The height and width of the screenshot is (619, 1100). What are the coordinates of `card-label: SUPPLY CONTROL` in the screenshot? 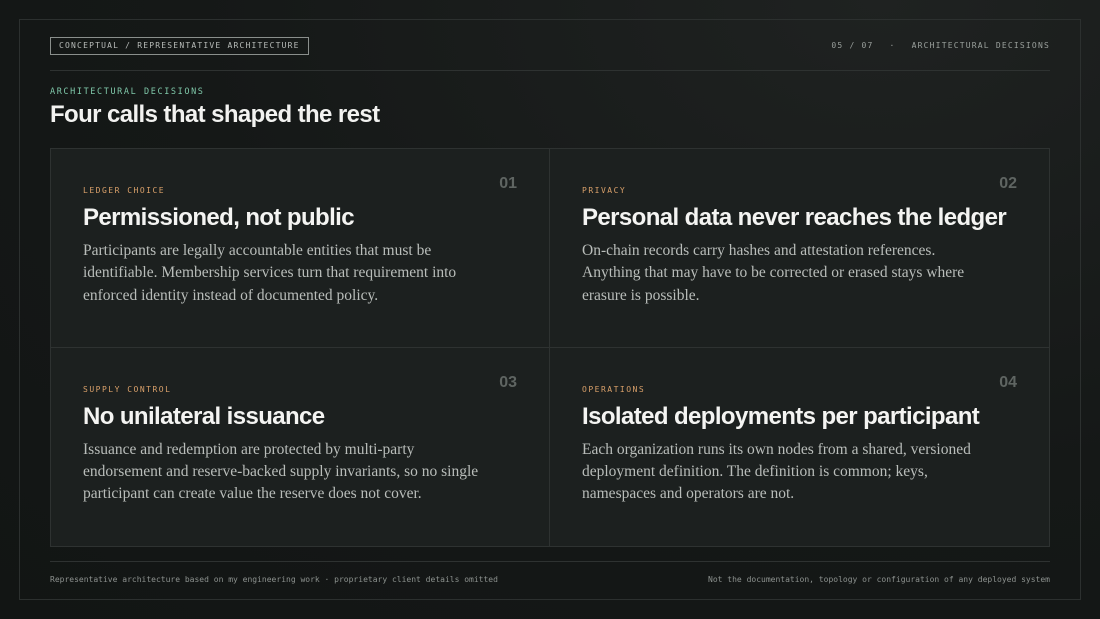 It's located at (127, 389).